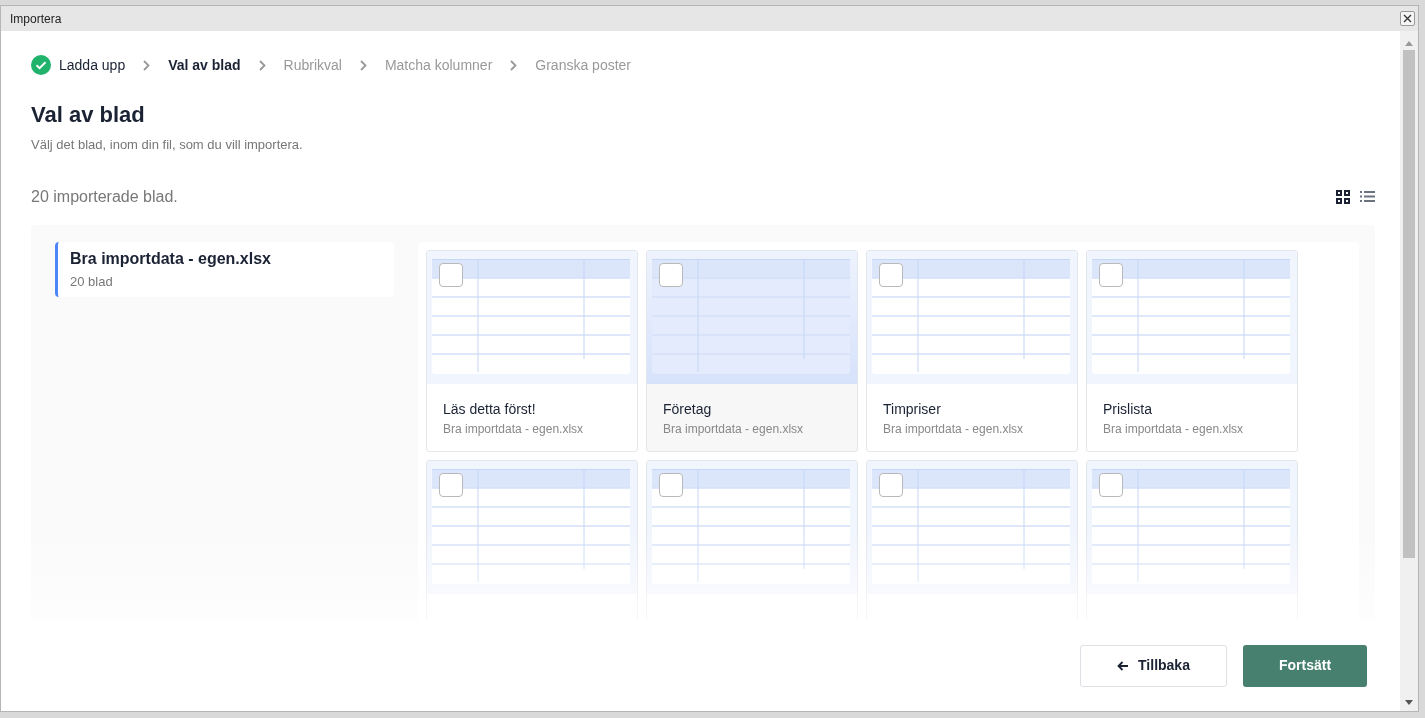 Image resolution: width=1425 pixels, height=718 pixels. Describe the element at coordinates (688, 408) in the screenshot. I see `sheet-name: Företag` at that location.